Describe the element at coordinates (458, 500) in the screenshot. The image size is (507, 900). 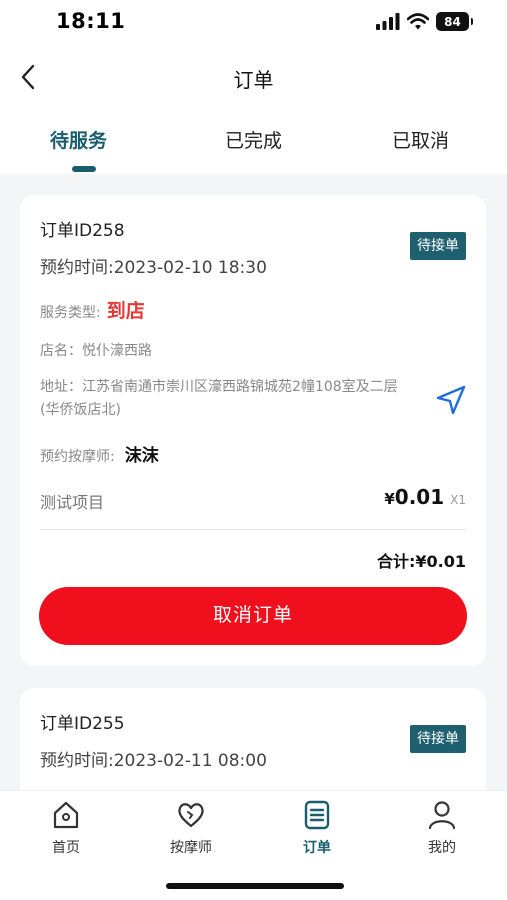
I see `item-quantity: X1` at that location.